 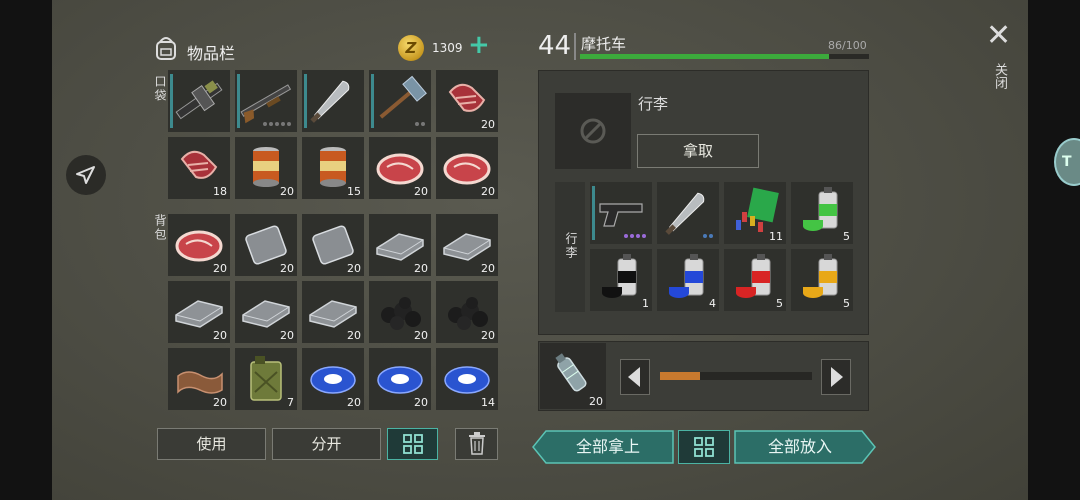 What do you see at coordinates (621, 280) in the screenshot?
I see `storage-slot: 1` at bounding box center [621, 280].